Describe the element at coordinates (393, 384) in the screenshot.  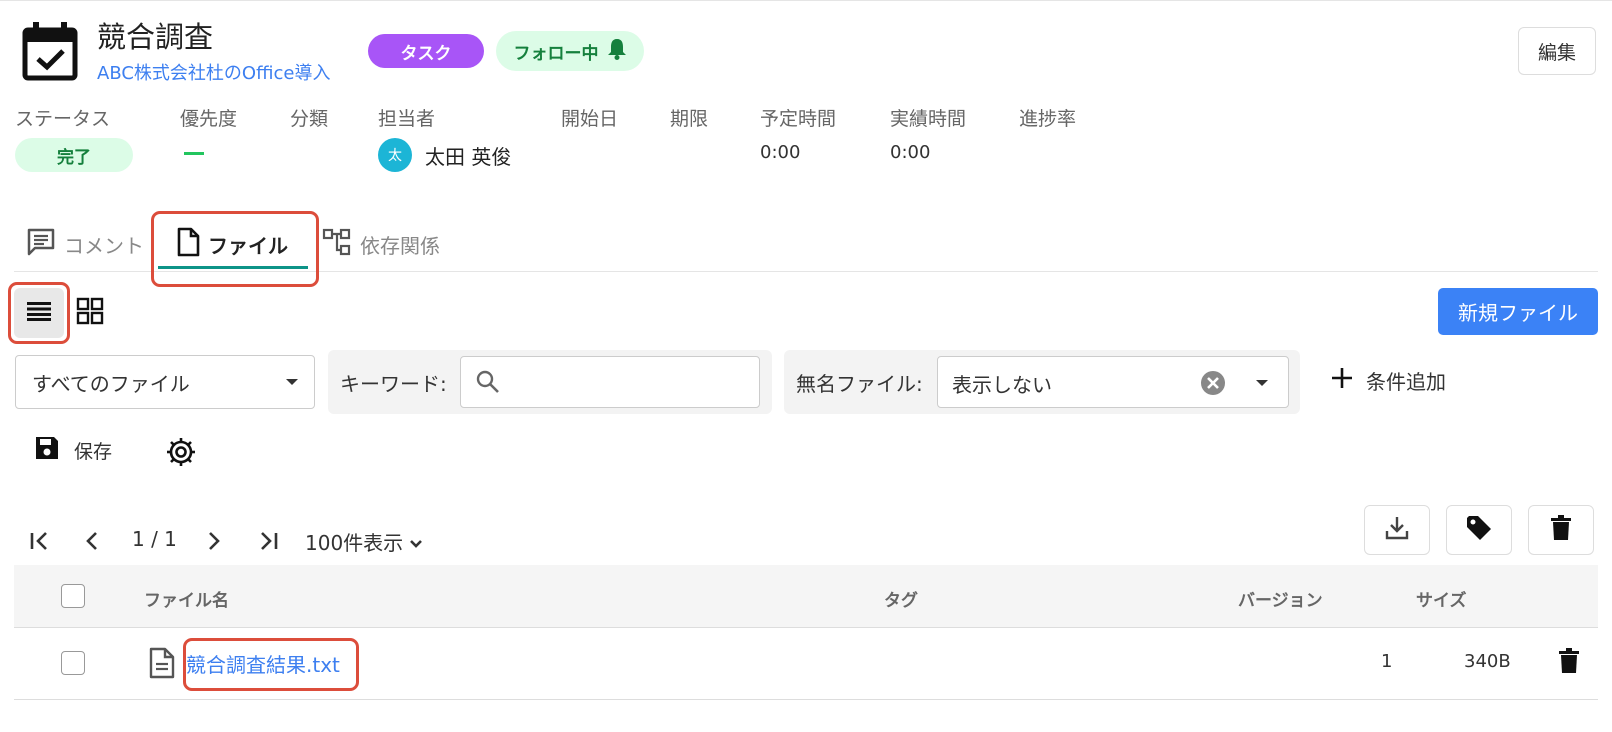
I see `keyword-label: キーワード:` at that location.